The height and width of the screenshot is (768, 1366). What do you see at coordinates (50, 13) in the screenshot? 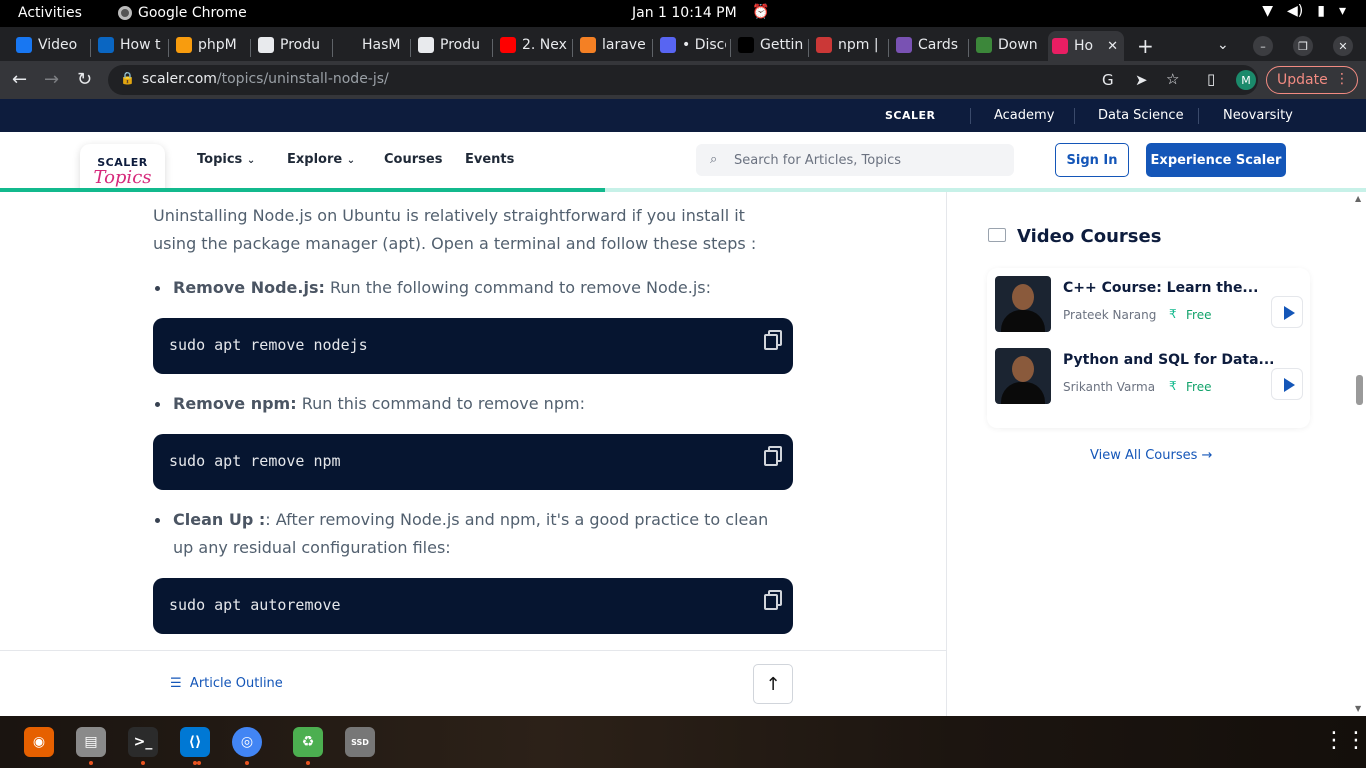
I see `activities-button: Activities` at bounding box center [50, 13].